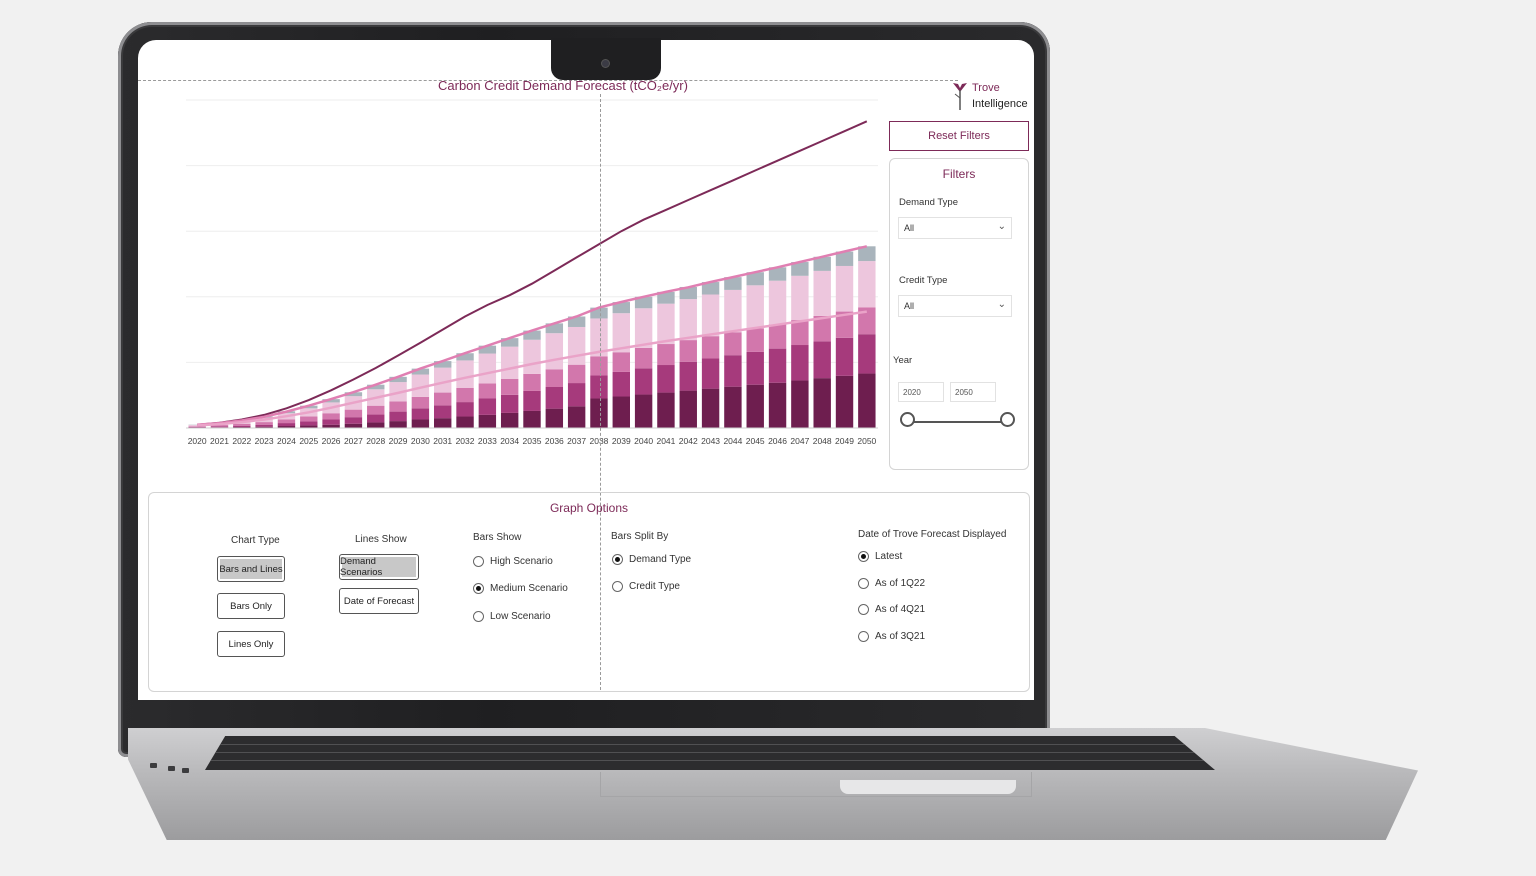  I want to click on x-tick-label: 2032, so click(465, 441).